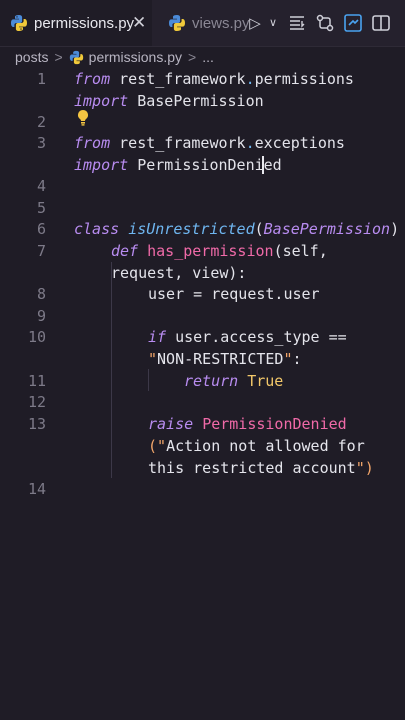 The width and height of the screenshot is (405, 720). What do you see at coordinates (221, 23) in the screenshot?
I see `tab-label: views.py` at bounding box center [221, 23].